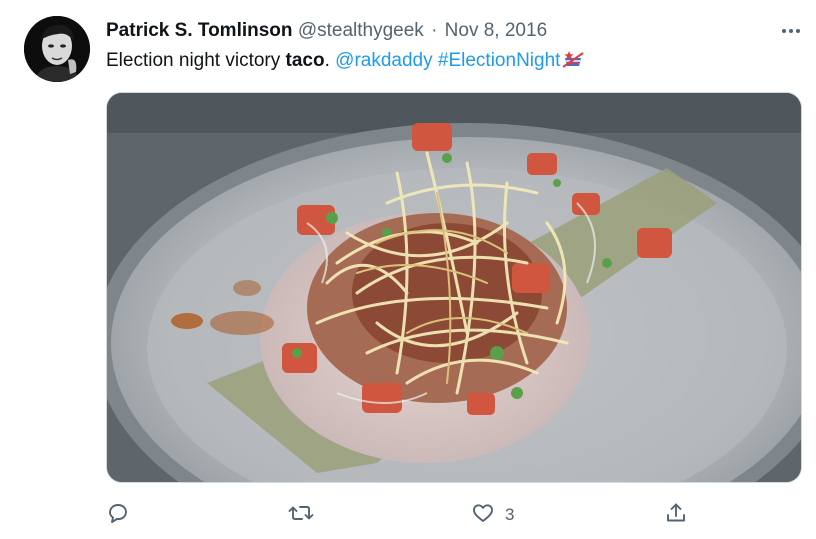  I want to click on like-button: 3, so click(492, 515).